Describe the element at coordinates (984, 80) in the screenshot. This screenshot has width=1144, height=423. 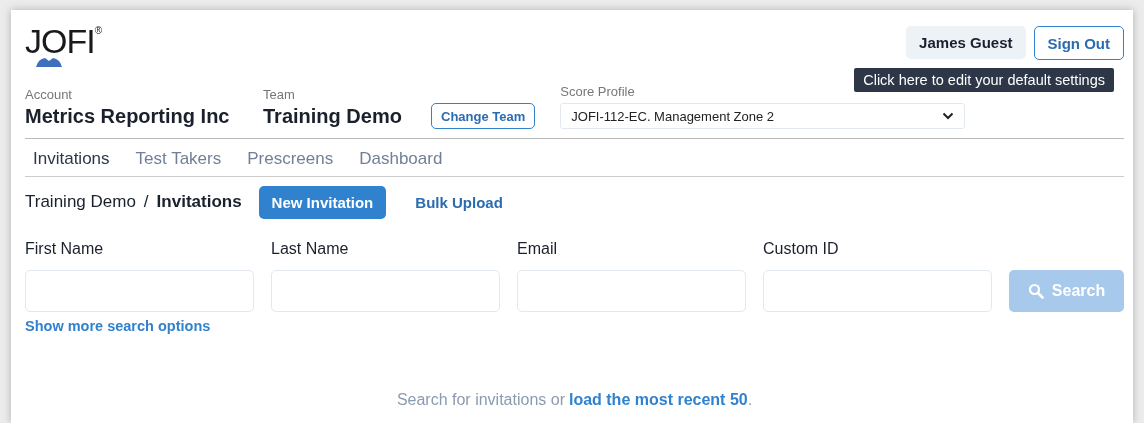
I see `tooltip: Click here to edit your default settings` at that location.